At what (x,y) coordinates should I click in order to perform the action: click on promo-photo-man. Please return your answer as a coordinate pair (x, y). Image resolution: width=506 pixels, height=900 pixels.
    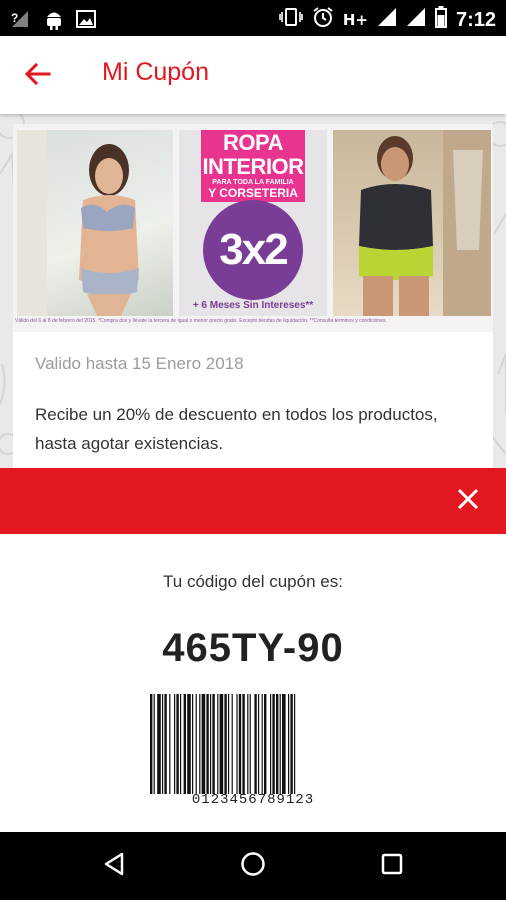
    Looking at the image, I should click on (412, 223).